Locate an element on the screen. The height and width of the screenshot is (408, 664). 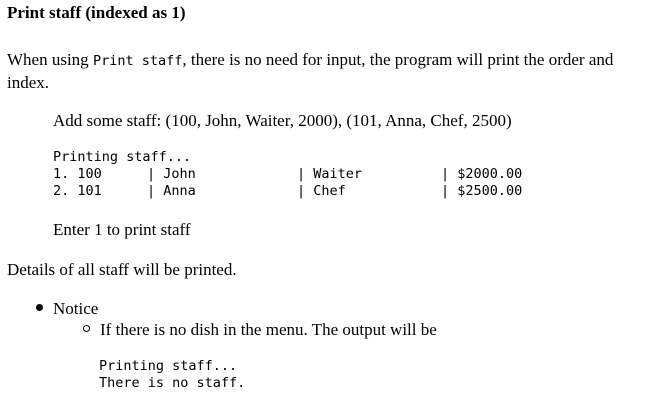
output-row-2-id: 2. 101 is located at coordinates (77, 191).